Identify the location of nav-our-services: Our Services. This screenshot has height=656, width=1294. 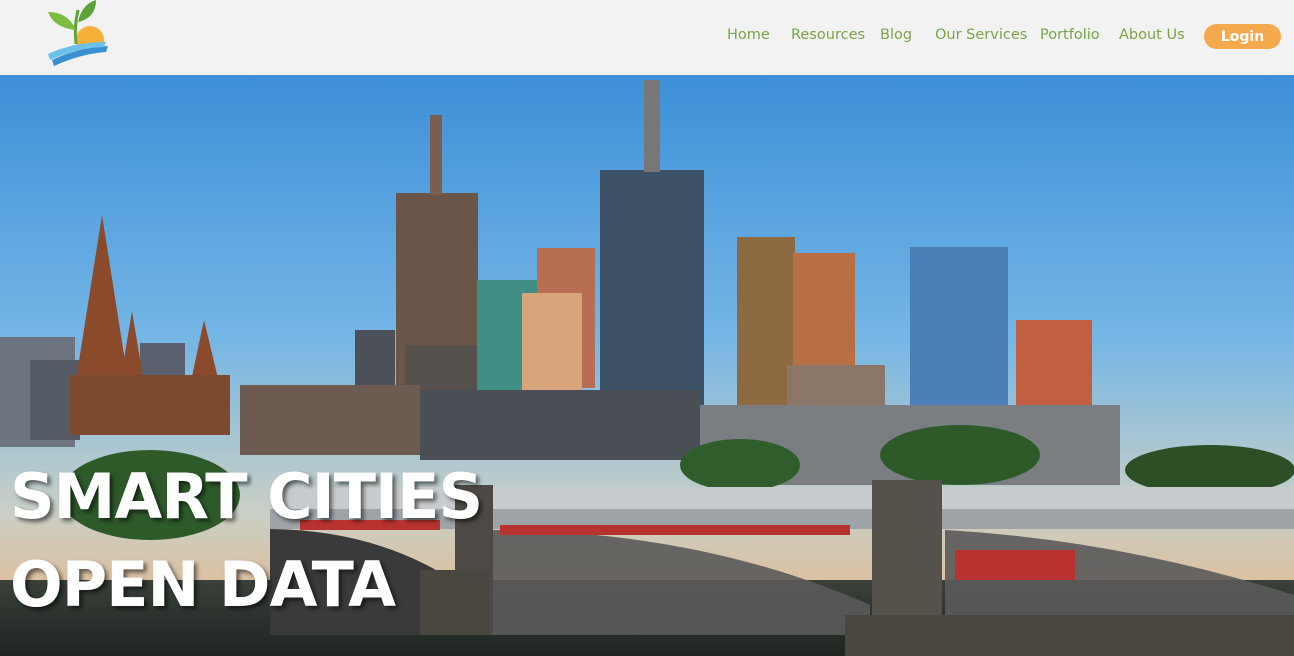
(981, 35).